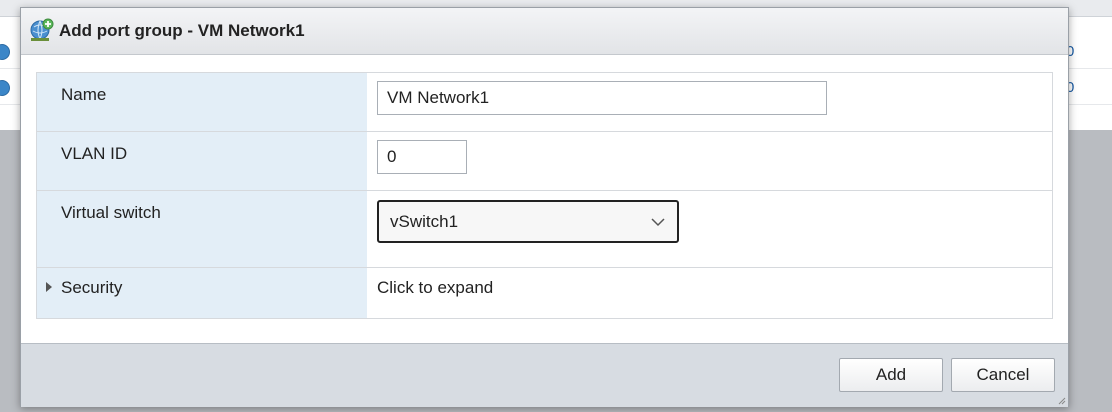 This screenshot has width=1112, height=412. Describe the element at coordinates (202, 161) in the screenshot. I see `label-cell: VLAN ID` at that location.